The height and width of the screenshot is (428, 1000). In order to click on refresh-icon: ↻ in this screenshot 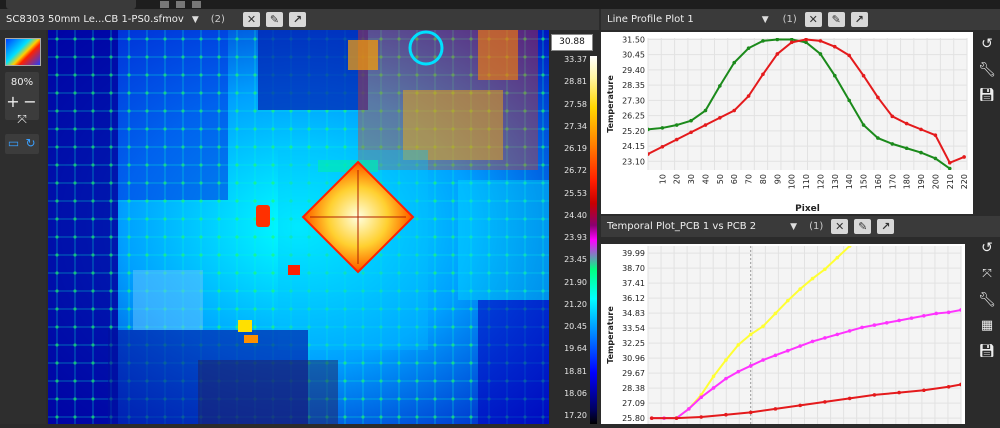, I will do `click(30, 143)`.